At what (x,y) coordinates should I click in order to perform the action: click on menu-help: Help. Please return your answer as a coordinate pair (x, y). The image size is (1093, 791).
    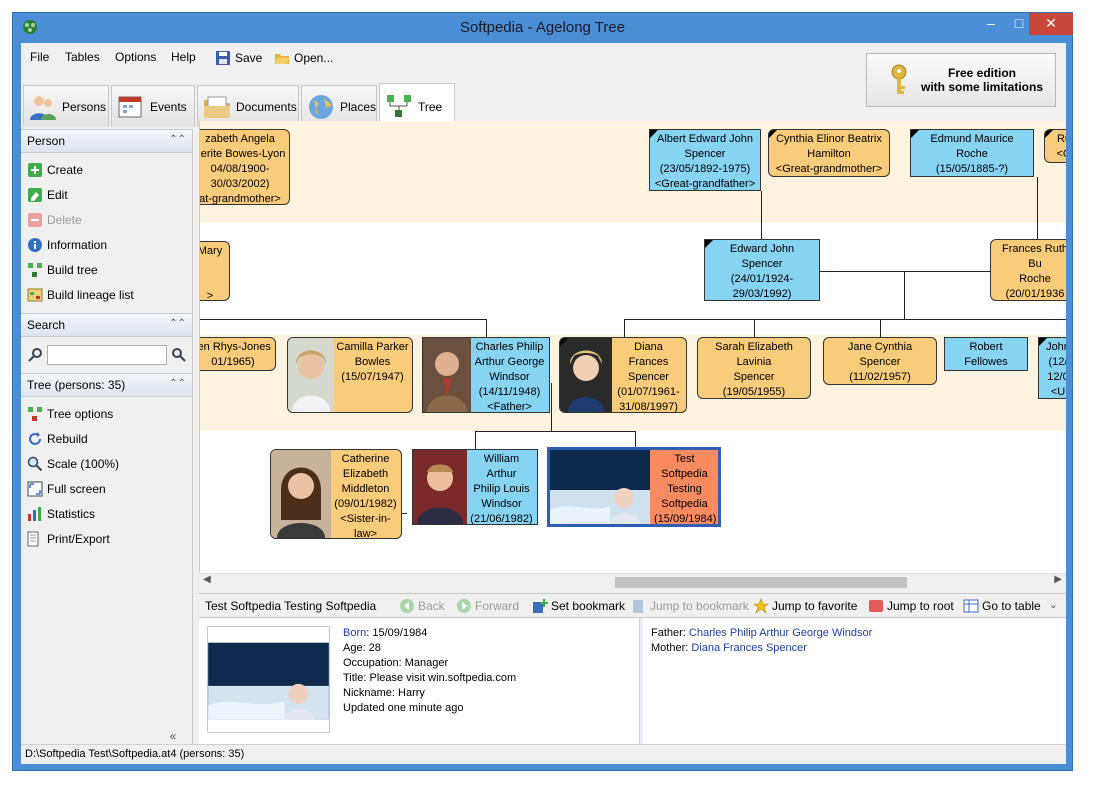
    Looking at the image, I should click on (183, 57).